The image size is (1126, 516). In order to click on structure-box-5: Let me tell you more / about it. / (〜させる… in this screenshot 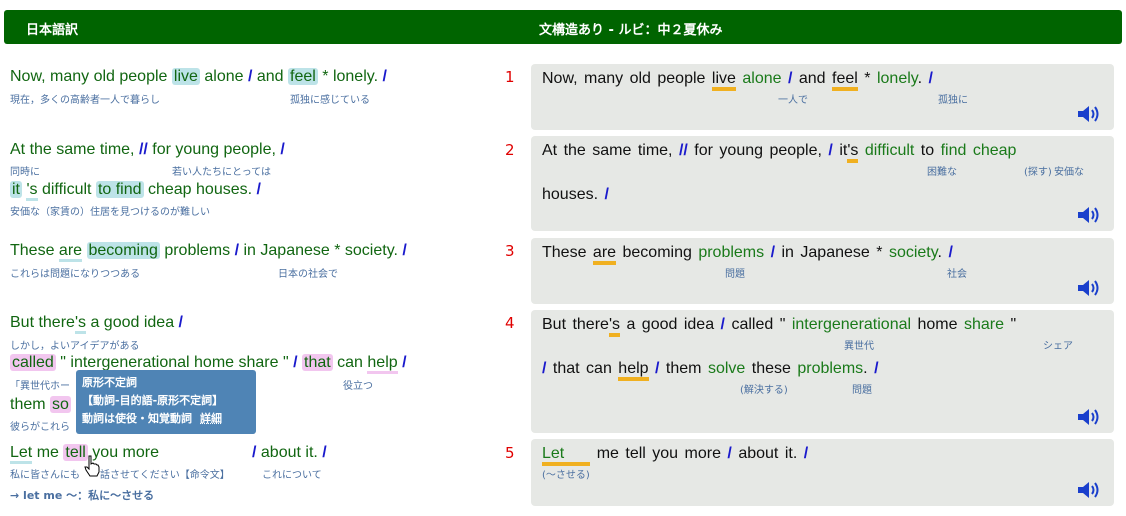, I will do `click(822, 472)`.